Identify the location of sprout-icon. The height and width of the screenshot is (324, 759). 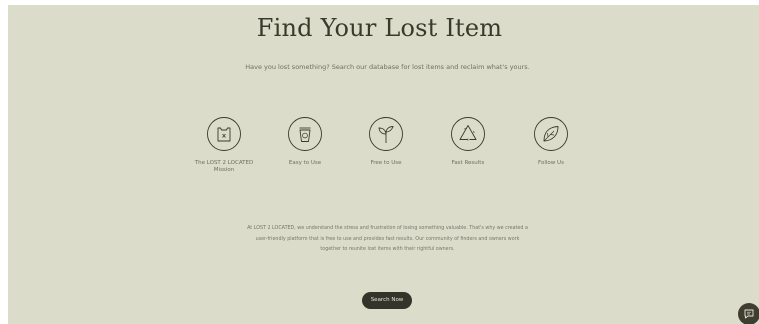
(386, 134).